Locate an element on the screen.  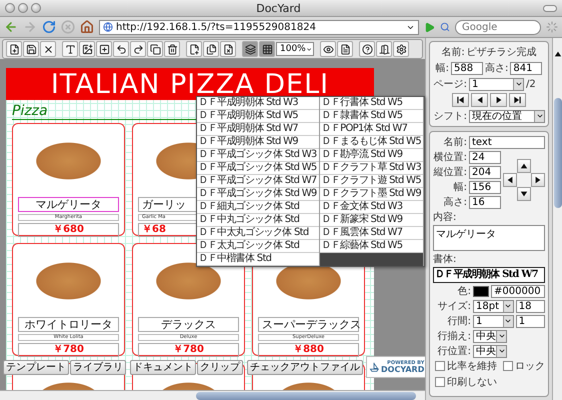
delete-page-button is located at coordinates (228, 49).